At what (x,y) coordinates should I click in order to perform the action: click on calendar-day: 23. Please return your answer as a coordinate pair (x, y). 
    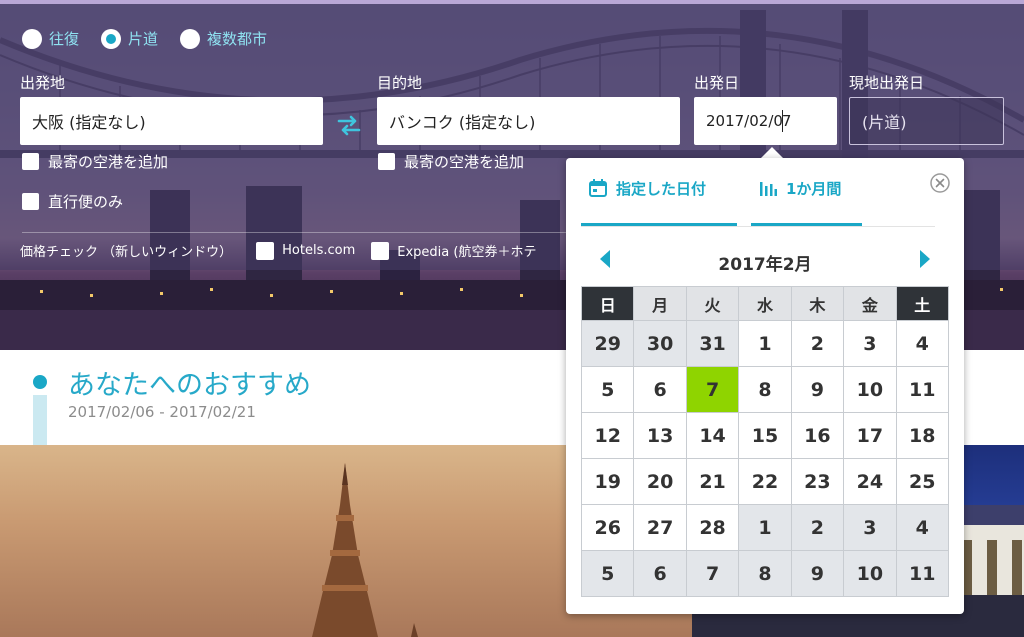
    Looking at the image, I should click on (817, 481).